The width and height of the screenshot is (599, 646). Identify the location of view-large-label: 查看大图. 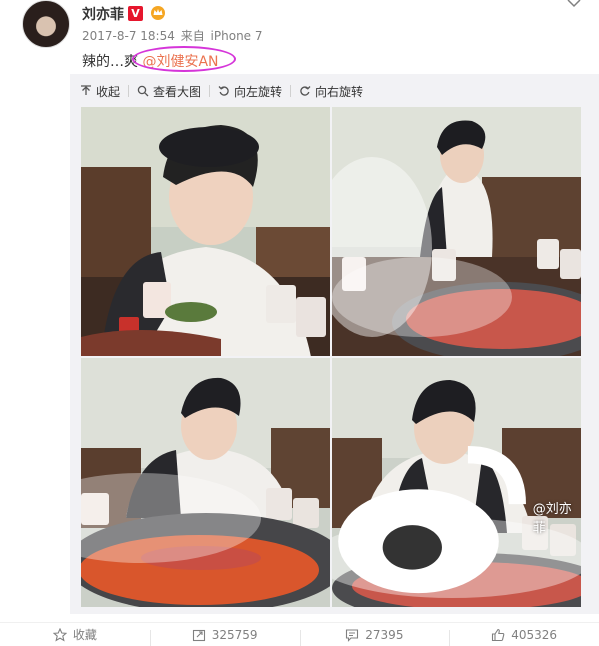
(177, 91).